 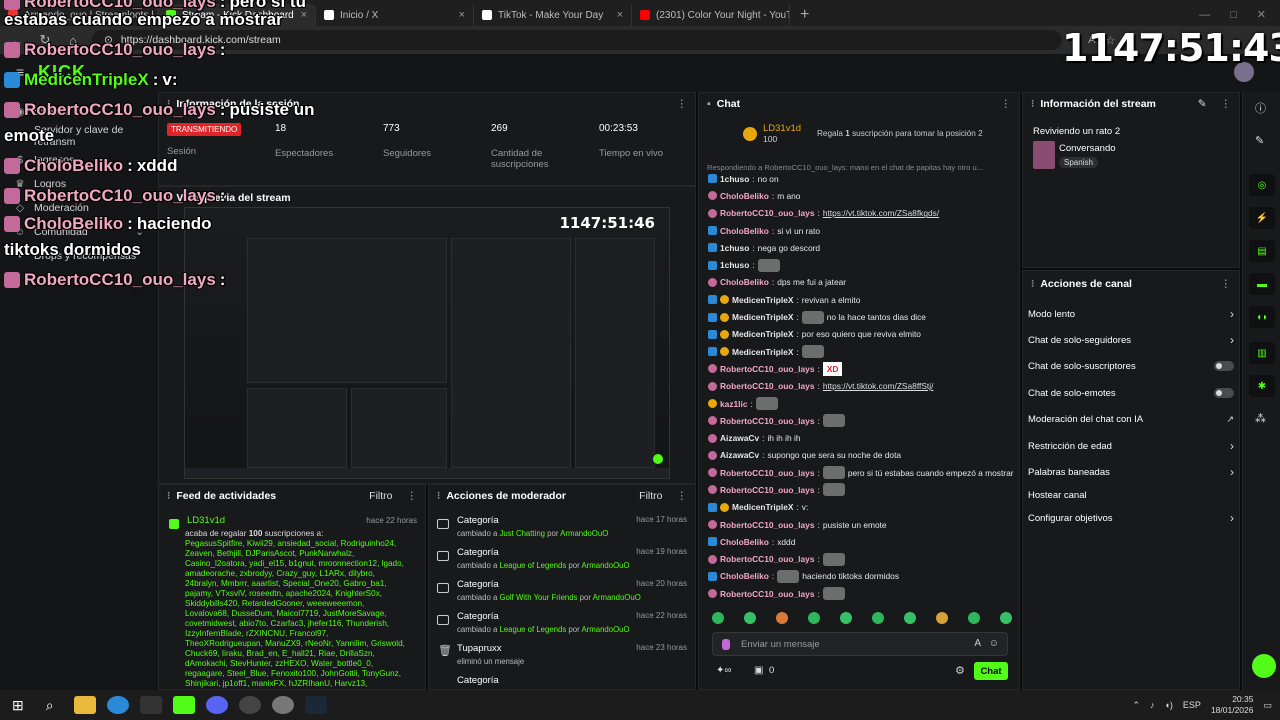 What do you see at coordinates (206, 520) in the screenshot?
I see `feed-user: LD31v1d` at bounding box center [206, 520].